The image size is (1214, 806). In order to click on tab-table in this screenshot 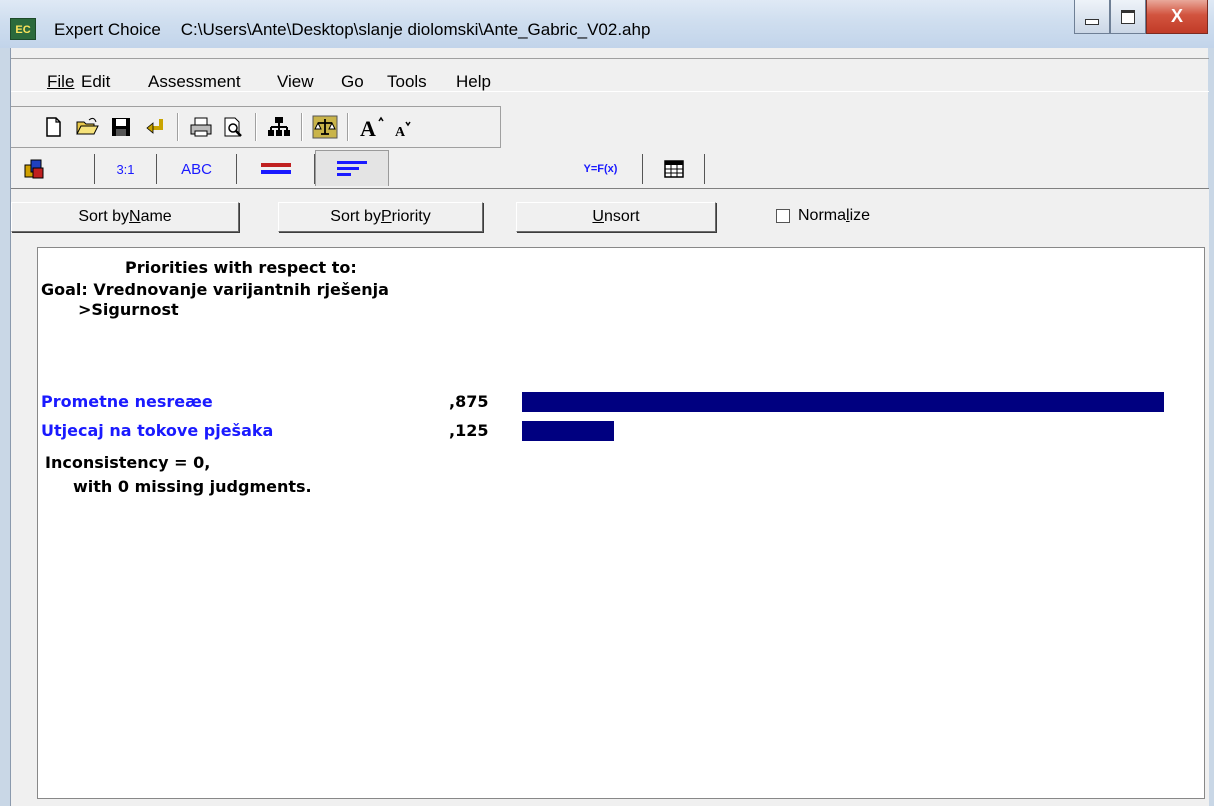, I will do `click(674, 169)`.